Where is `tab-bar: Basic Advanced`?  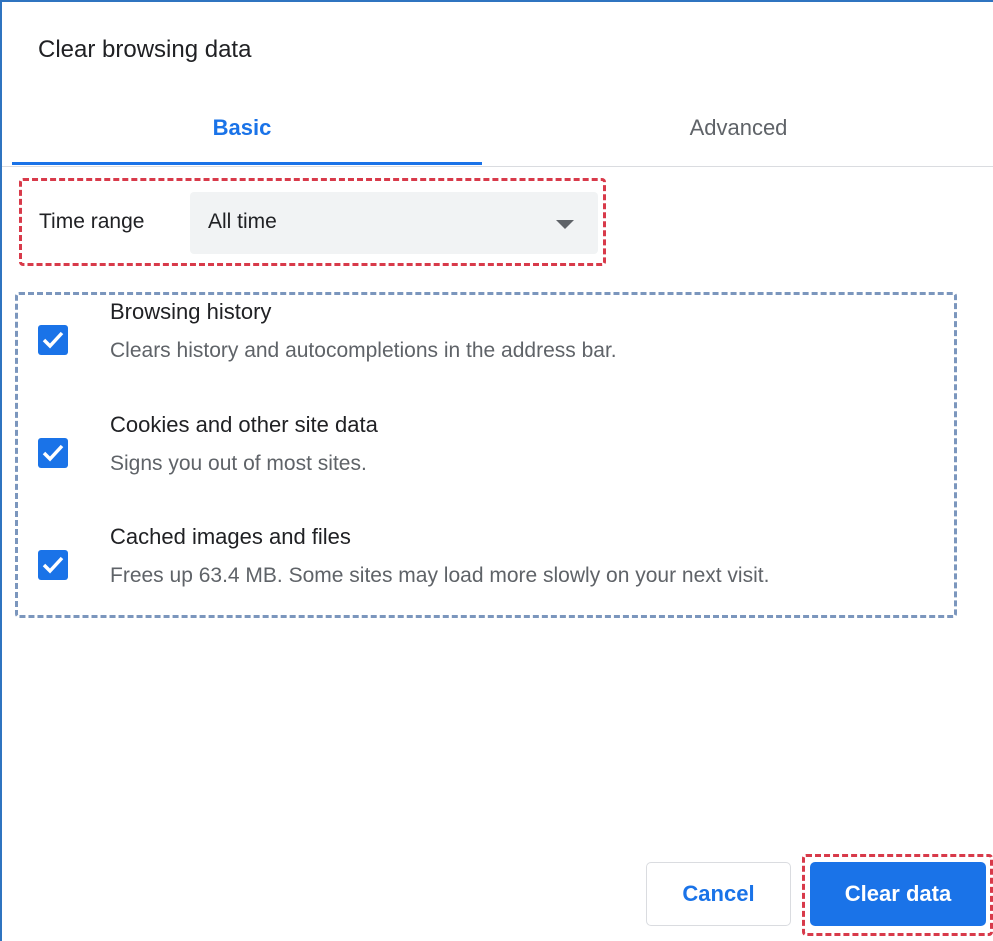
tab-bar: Basic Advanced is located at coordinates (497, 128).